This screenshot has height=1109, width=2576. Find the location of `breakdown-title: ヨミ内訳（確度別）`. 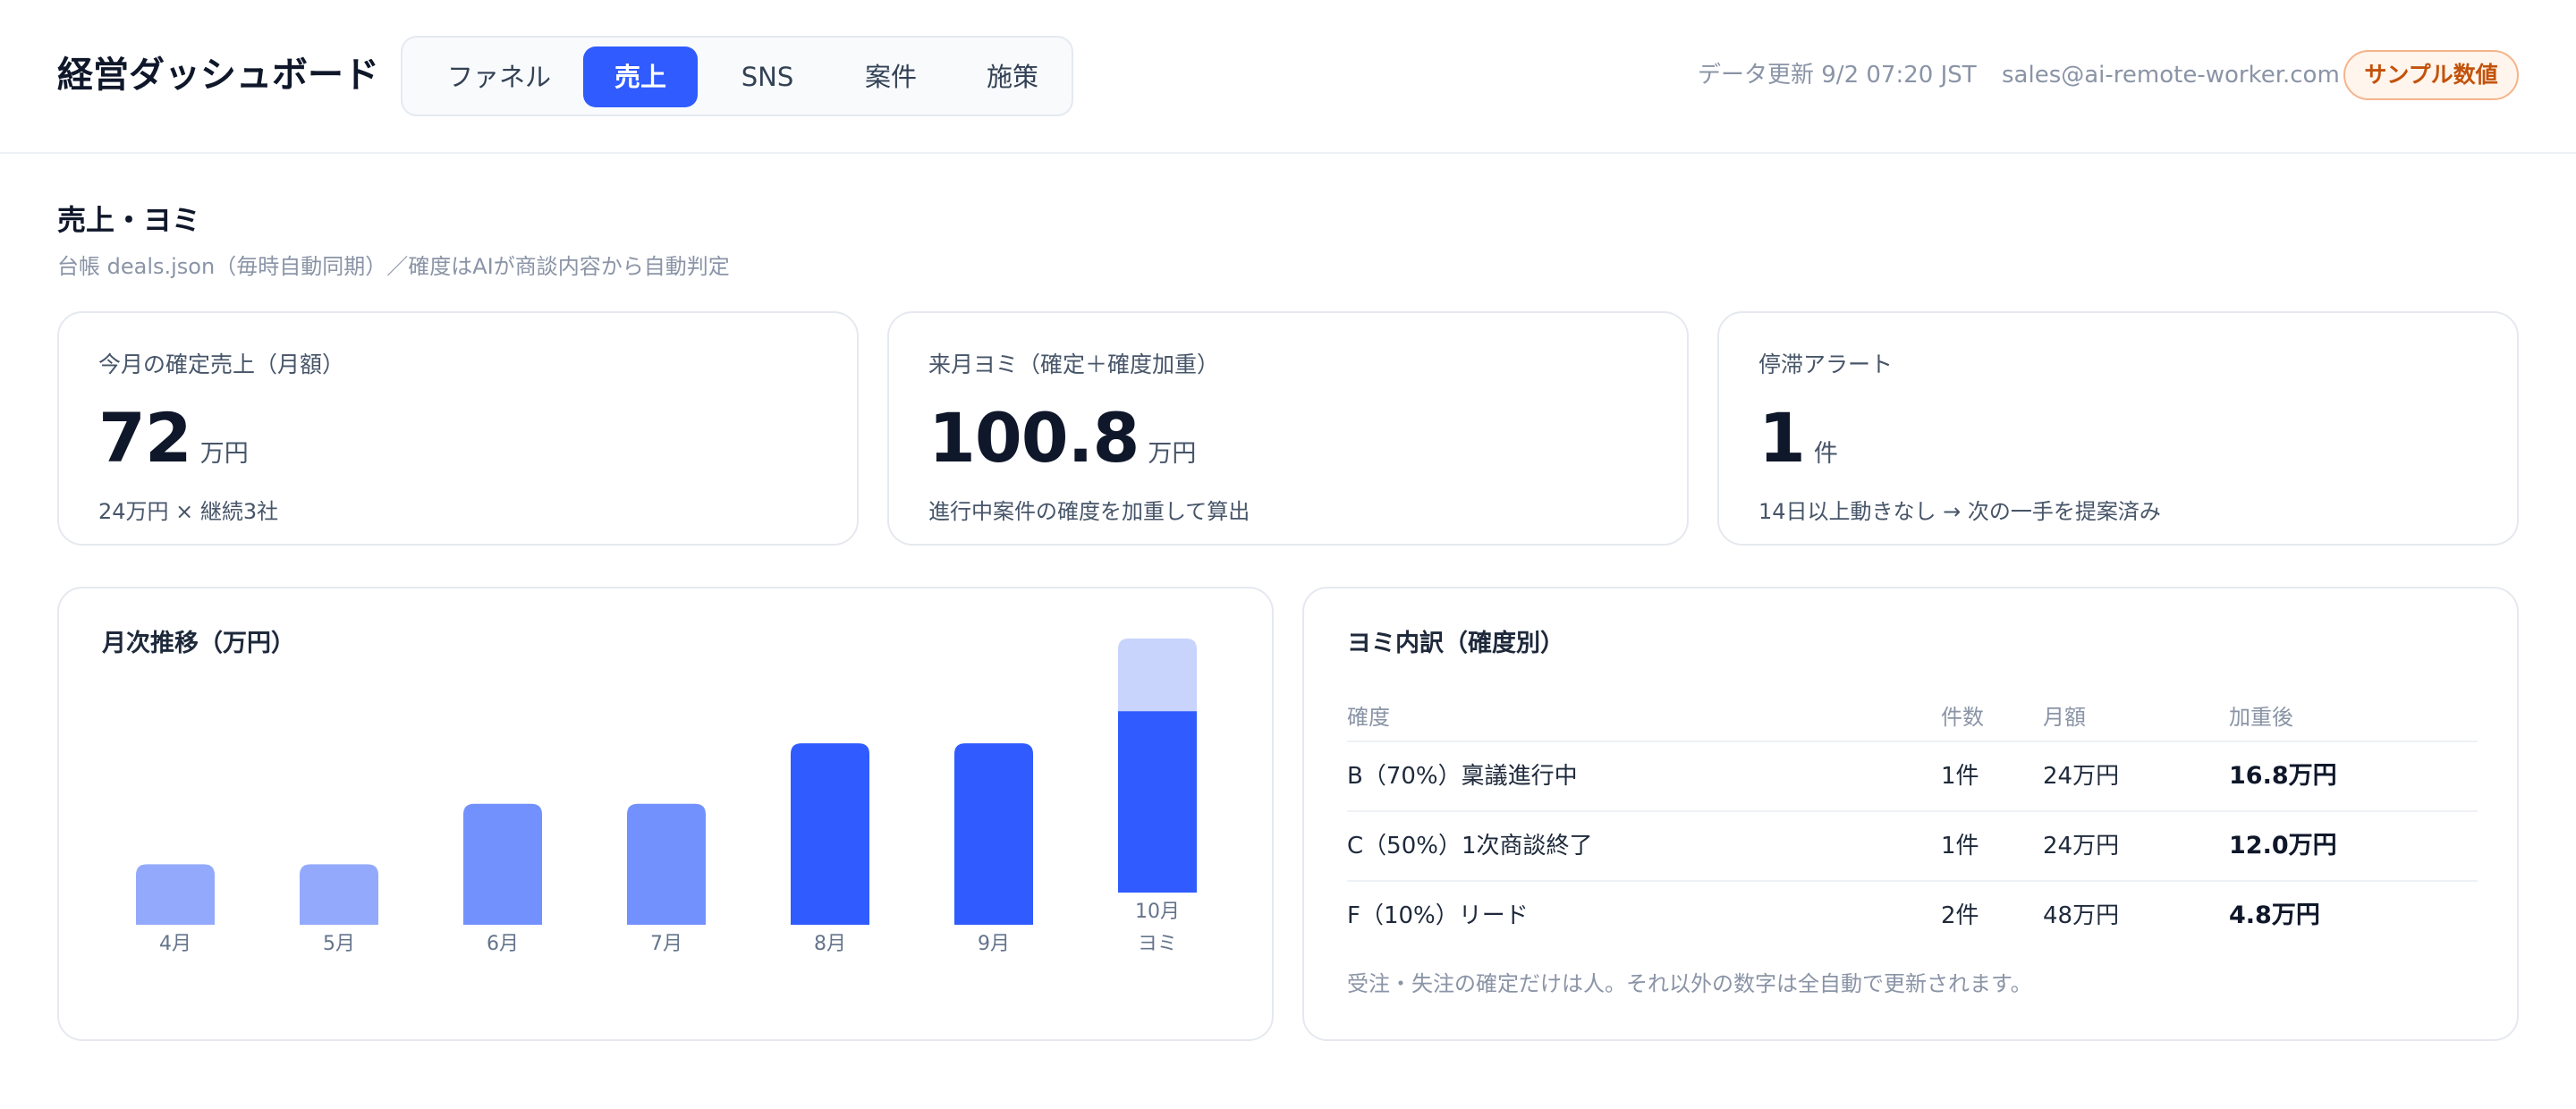

breakdown-title: ヨミ内訳（確度別） is located at coordinates (1455, 644).